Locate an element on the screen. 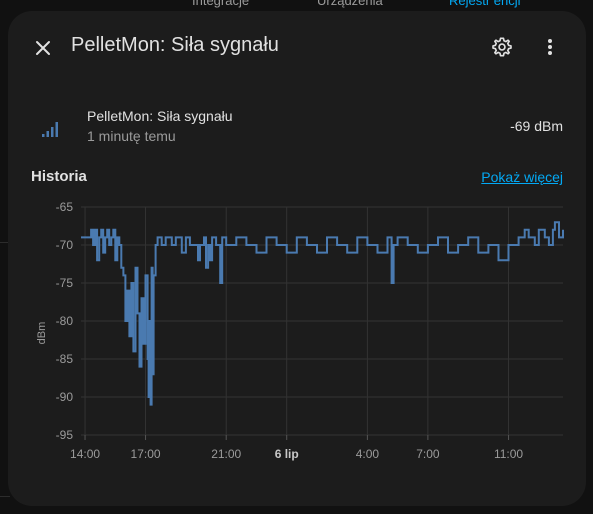 The image size is (593, 514). x-tick-label: 21:00 is located at coordinates (226, 454).